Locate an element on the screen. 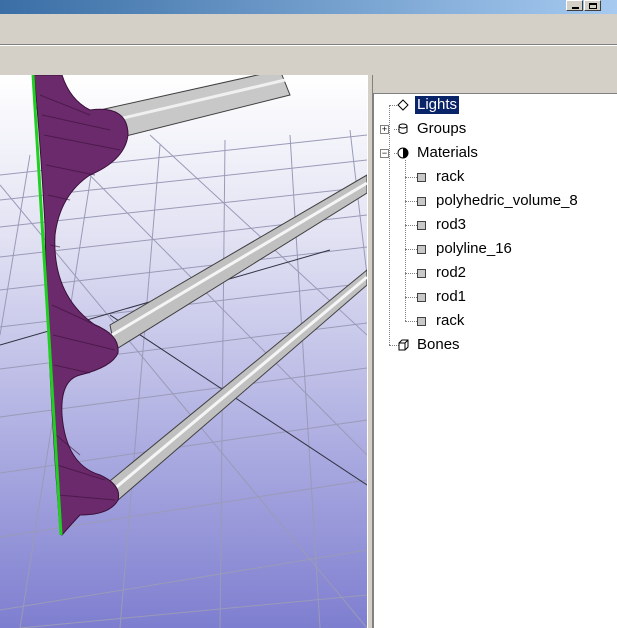 The width and height of the screenshot is (617, 628). tree-node-label: rod1 is located at coordinates (451, 296).